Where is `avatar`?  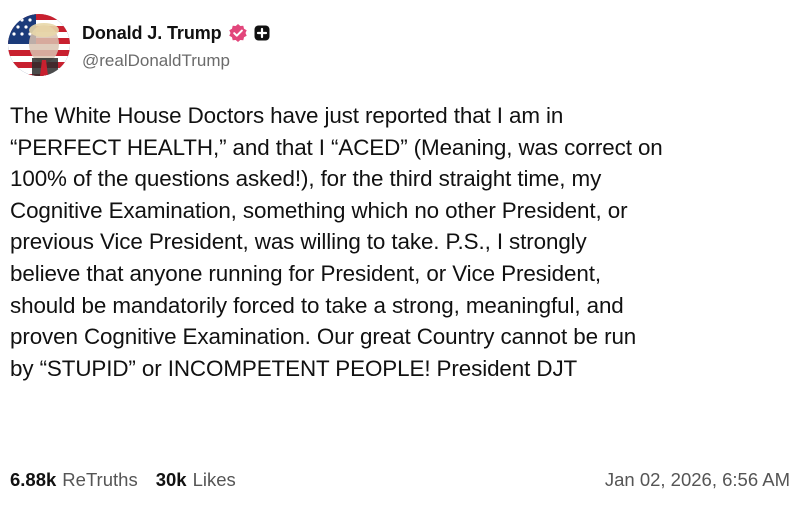
avatar is located at coordinates (39, 45).